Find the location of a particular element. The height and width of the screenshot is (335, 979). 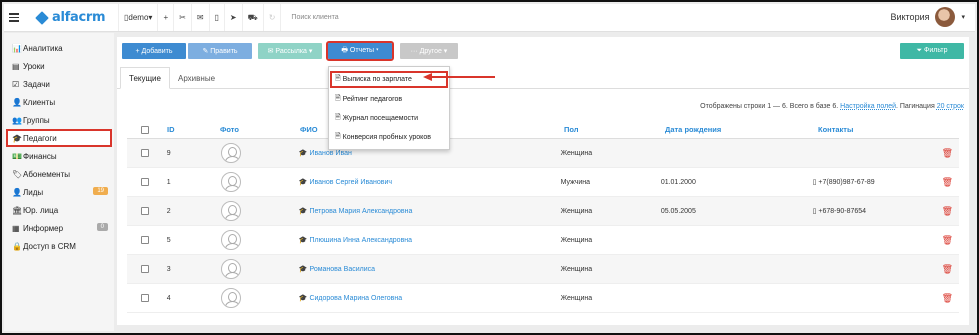

refresh-icon: ↻ is located at coordinates (271, 17).